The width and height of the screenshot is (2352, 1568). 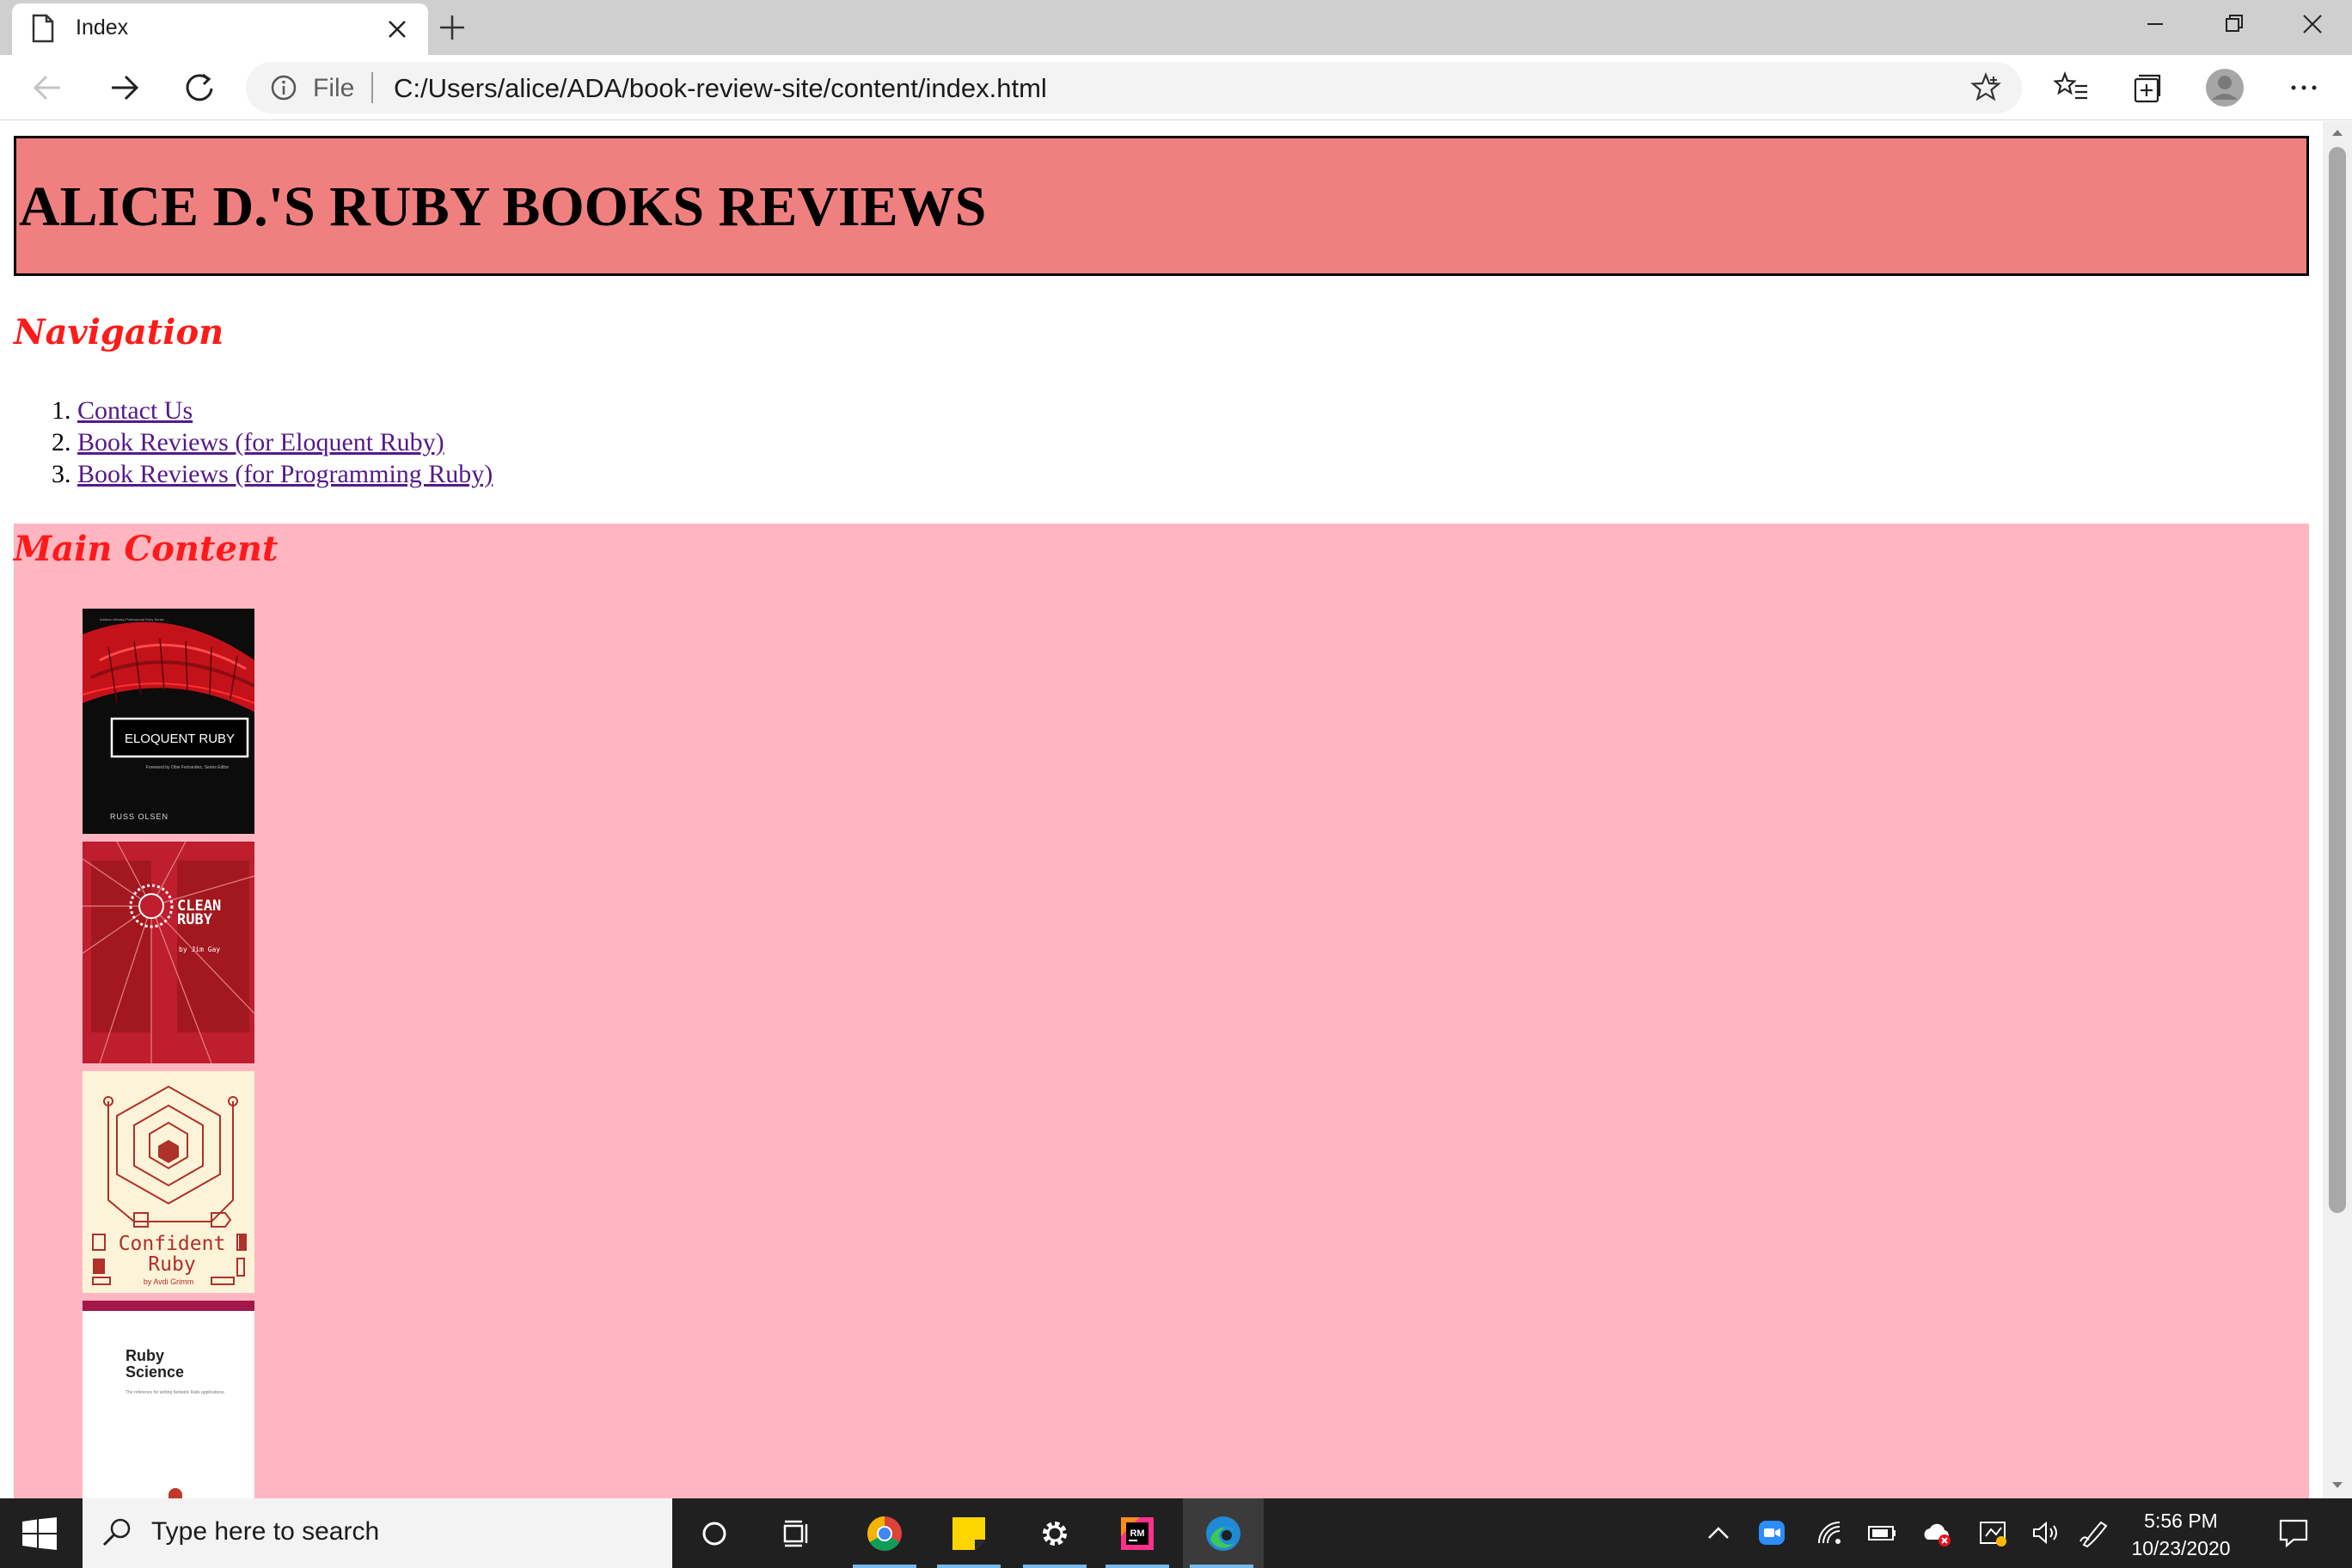 What do you see at coordinates (1830, 1532) in the screenshot?
I see `wifi-icon` at bounding box center [1830, 1532].